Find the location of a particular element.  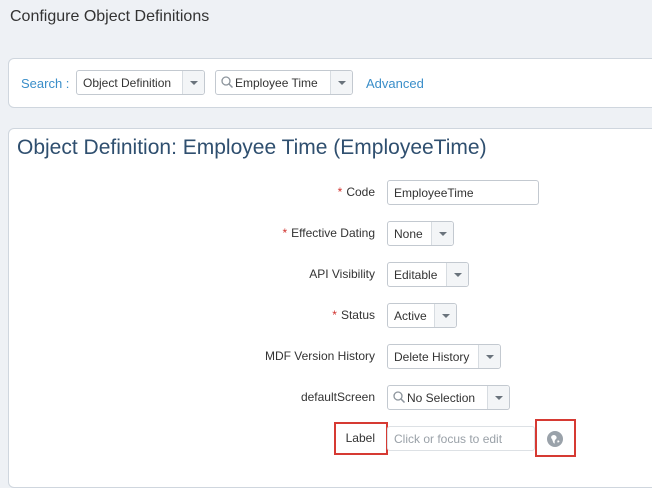

object-search-combo: Employee Time is located at coordinates (284, 82).